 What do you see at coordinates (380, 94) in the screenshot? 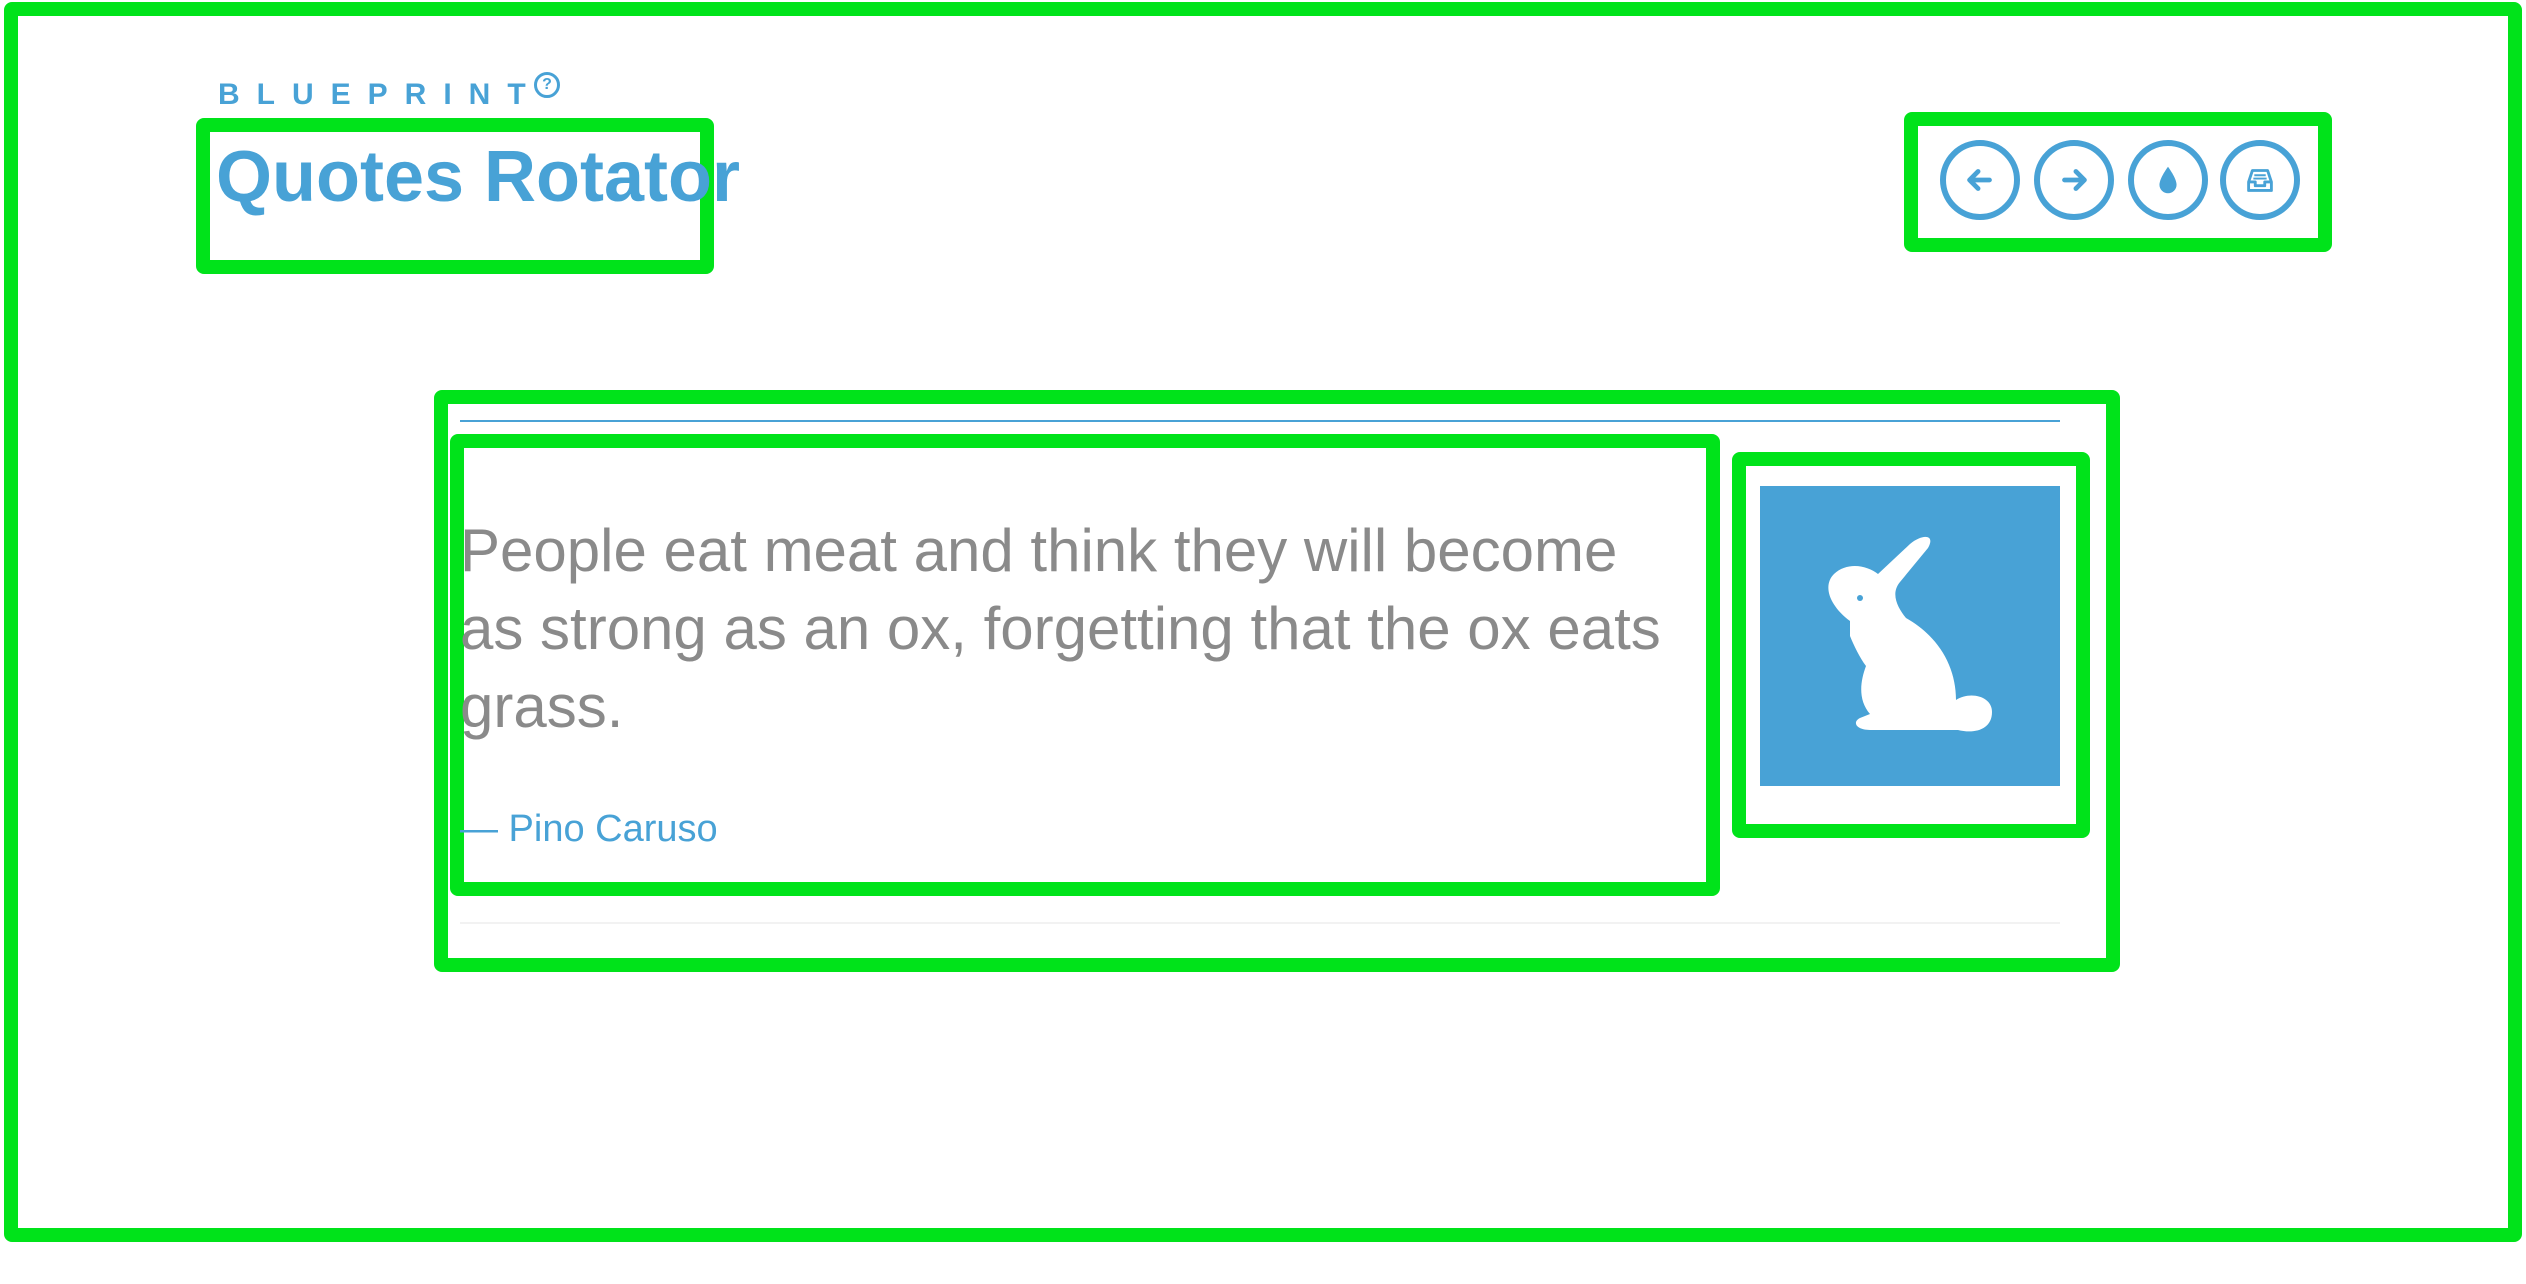
I see `brand-label: BLUEPRINT` at bounding box center [380, 94].